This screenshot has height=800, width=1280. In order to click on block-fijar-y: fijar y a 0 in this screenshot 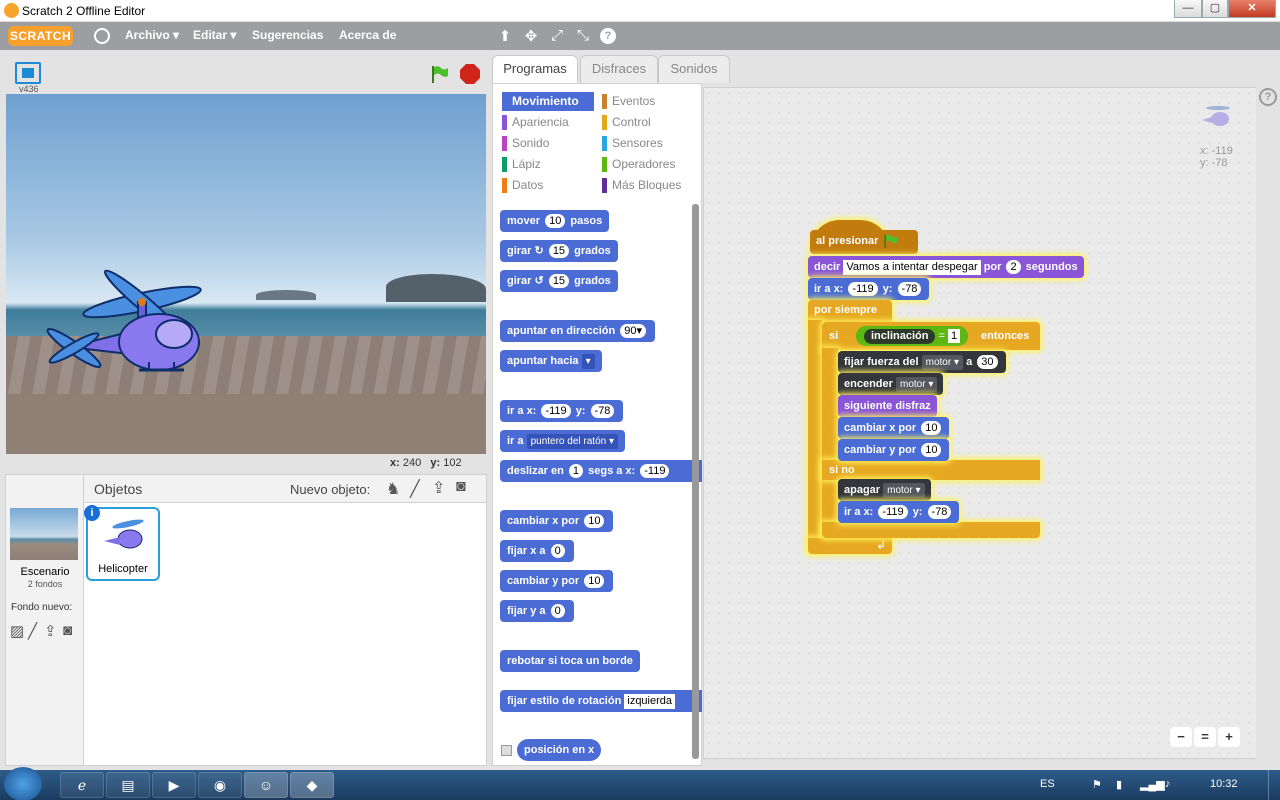, I will do `click(537, 611)`.